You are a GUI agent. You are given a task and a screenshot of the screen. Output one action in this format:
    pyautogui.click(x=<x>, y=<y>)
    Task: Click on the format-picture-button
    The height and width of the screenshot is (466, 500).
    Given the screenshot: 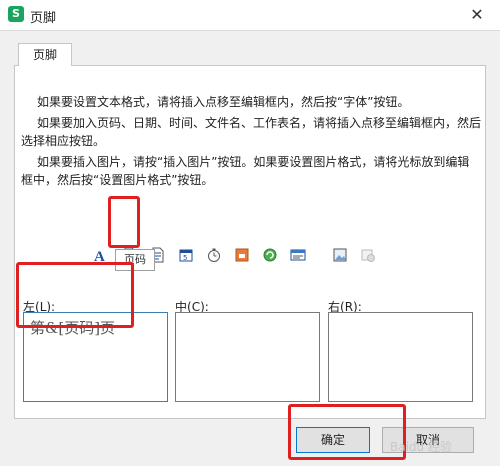 What is the action you would take?
    pyautogui.click(x=368, y=255)
    